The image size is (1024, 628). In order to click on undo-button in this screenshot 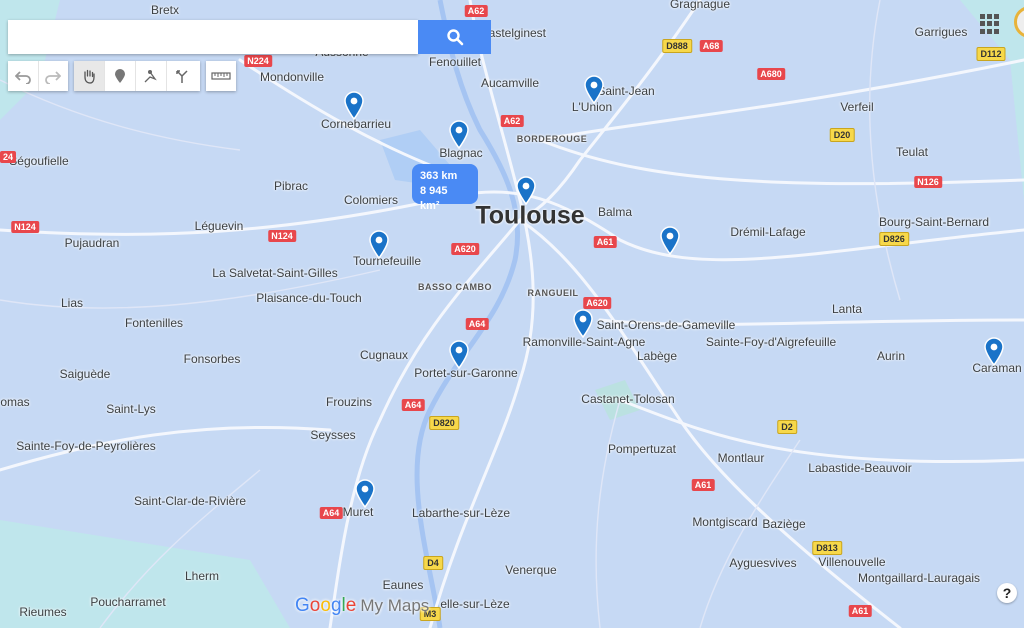, I will do `click(23, 76)`.